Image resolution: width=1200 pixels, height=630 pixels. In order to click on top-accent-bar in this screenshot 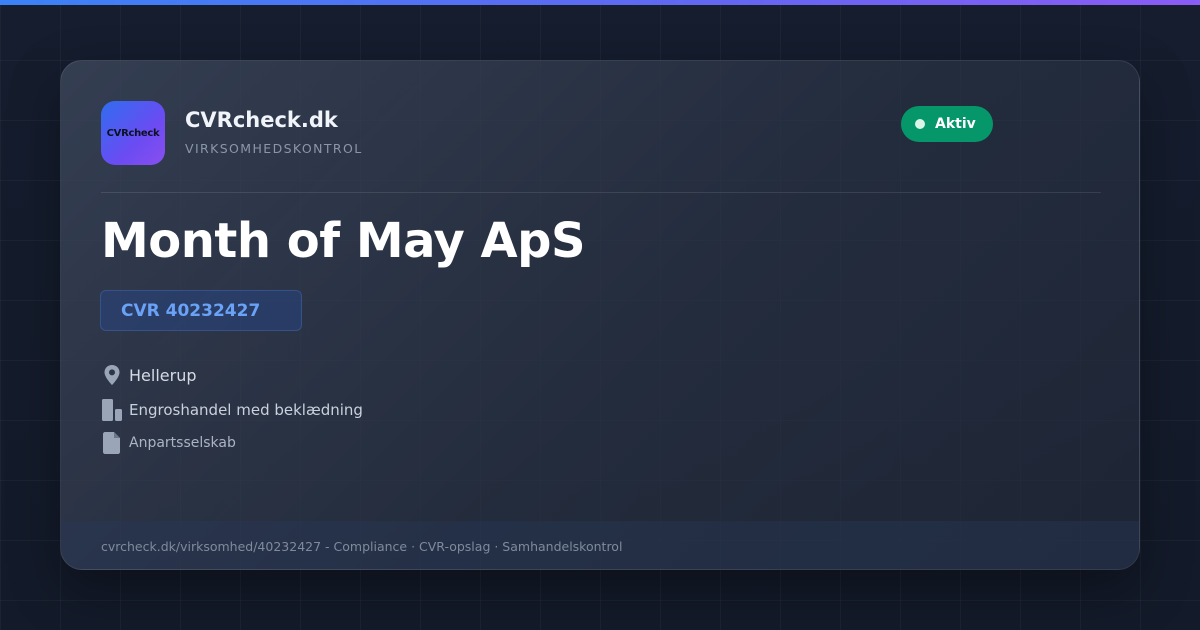, I will do `click(600, 2)`.